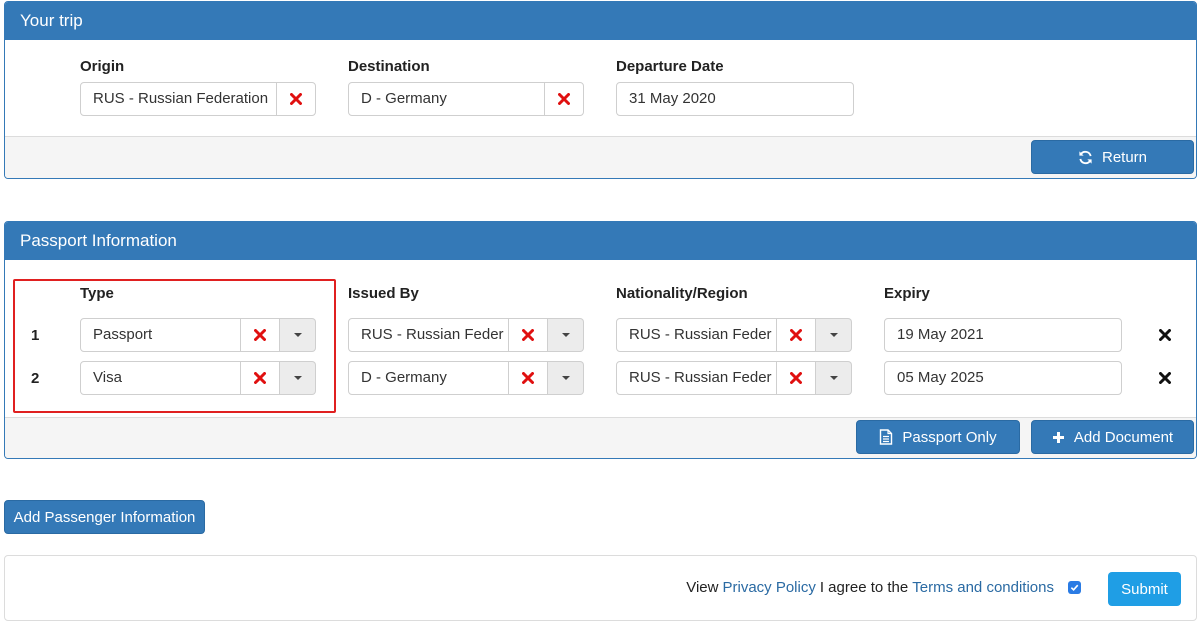 This screenshot has width=1200, height=624. Describe the element at coordinates (864, 587) in the screenshot. I see `agree-text: I agree to the` at that location.